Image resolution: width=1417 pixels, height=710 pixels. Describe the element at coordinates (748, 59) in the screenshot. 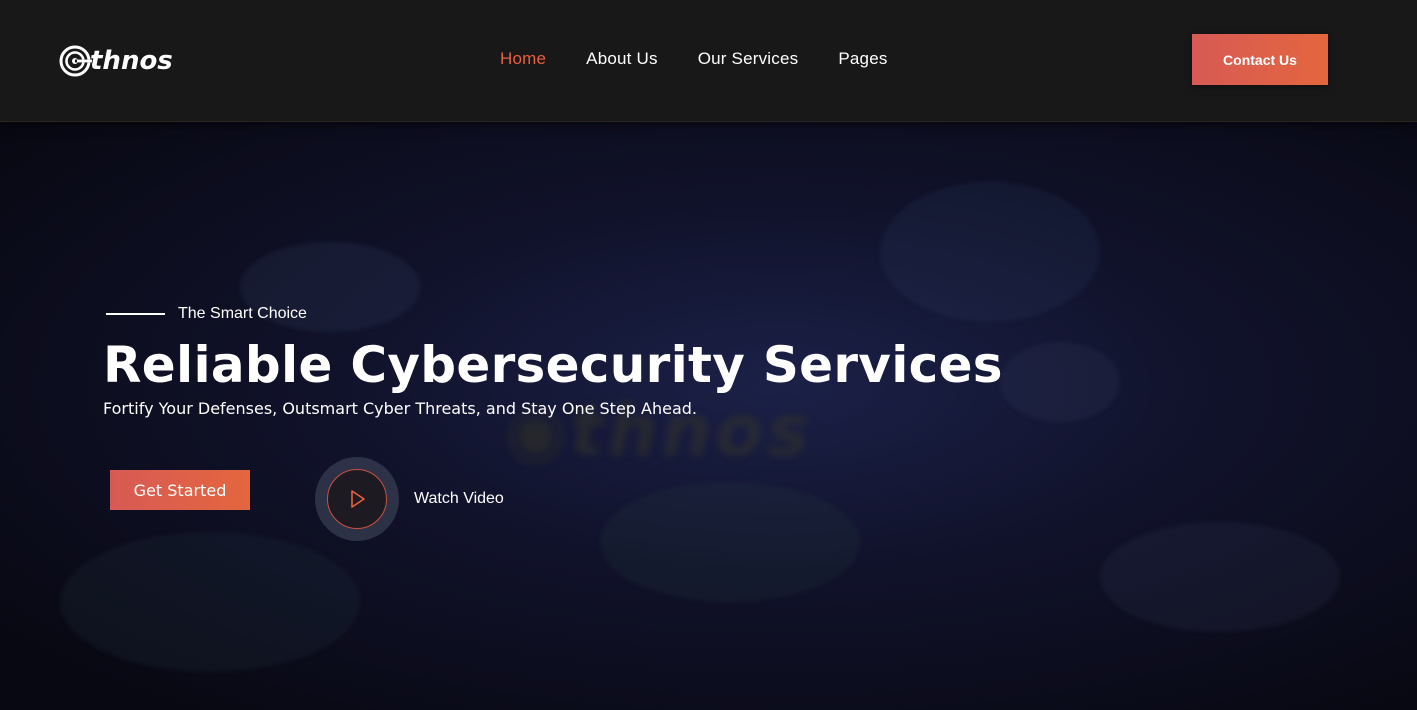

I see `nav-item-our-services: Our Services` at that location.